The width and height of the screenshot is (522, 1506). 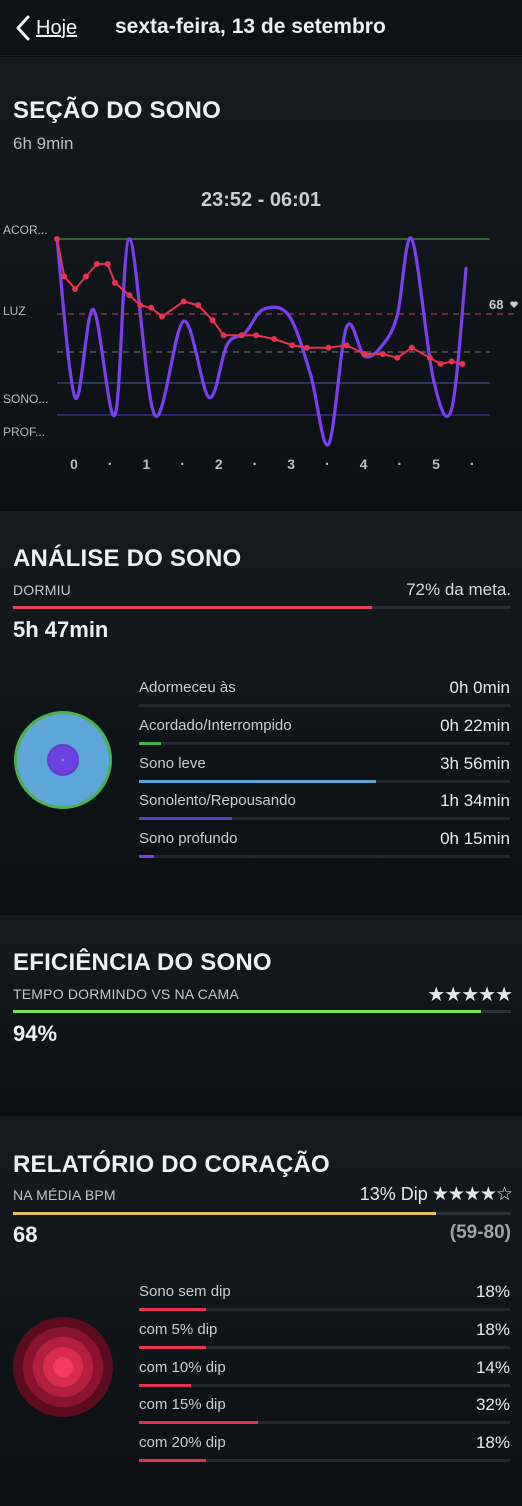 What do you see at coordinates (192, 607) in the screenshot?
I see `goal-progress-fill` at bounding box center [192, 607].